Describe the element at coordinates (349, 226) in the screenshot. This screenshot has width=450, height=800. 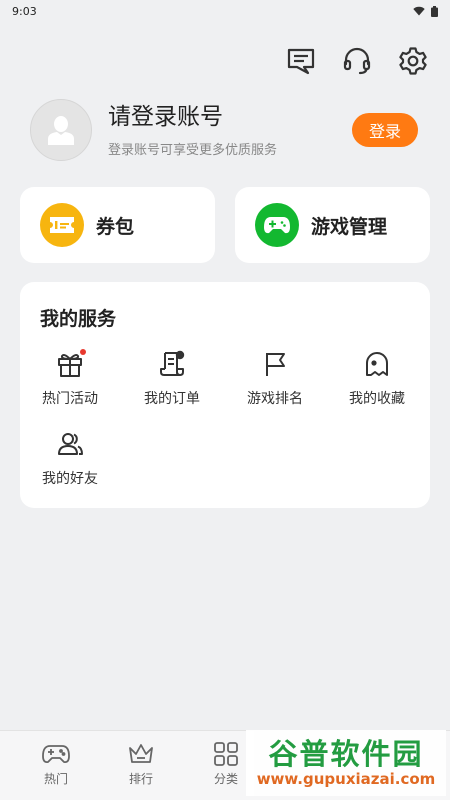
I see `game-management-label: 游戏管理` at that location.